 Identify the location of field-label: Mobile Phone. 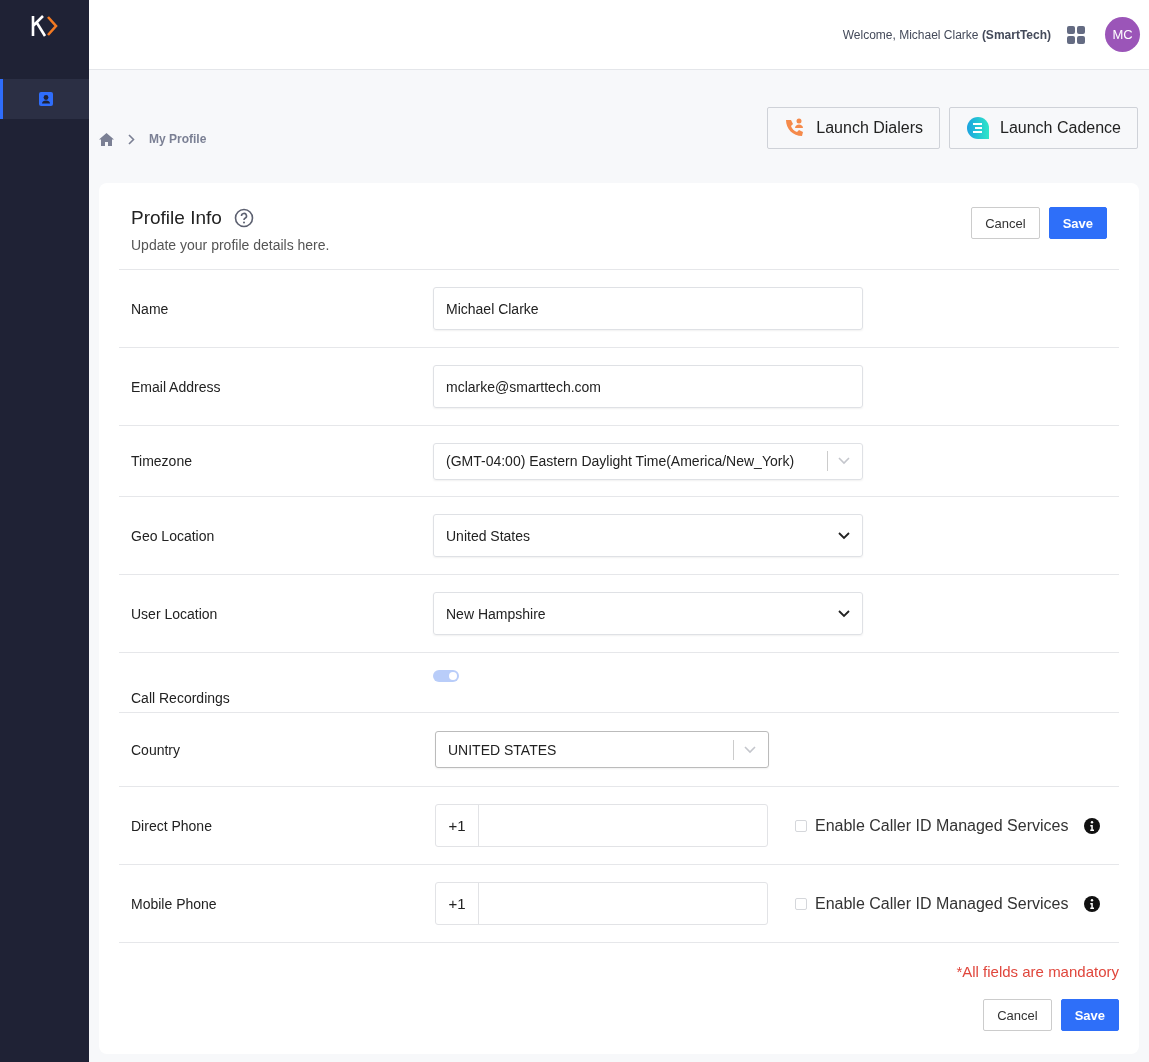
(174, 903).